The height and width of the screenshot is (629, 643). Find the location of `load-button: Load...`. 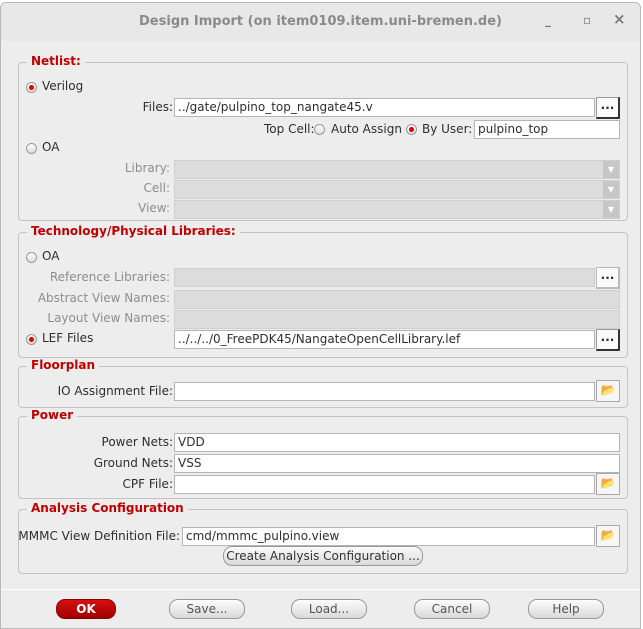

load-button: Load... is located at coordinates (329, 609).